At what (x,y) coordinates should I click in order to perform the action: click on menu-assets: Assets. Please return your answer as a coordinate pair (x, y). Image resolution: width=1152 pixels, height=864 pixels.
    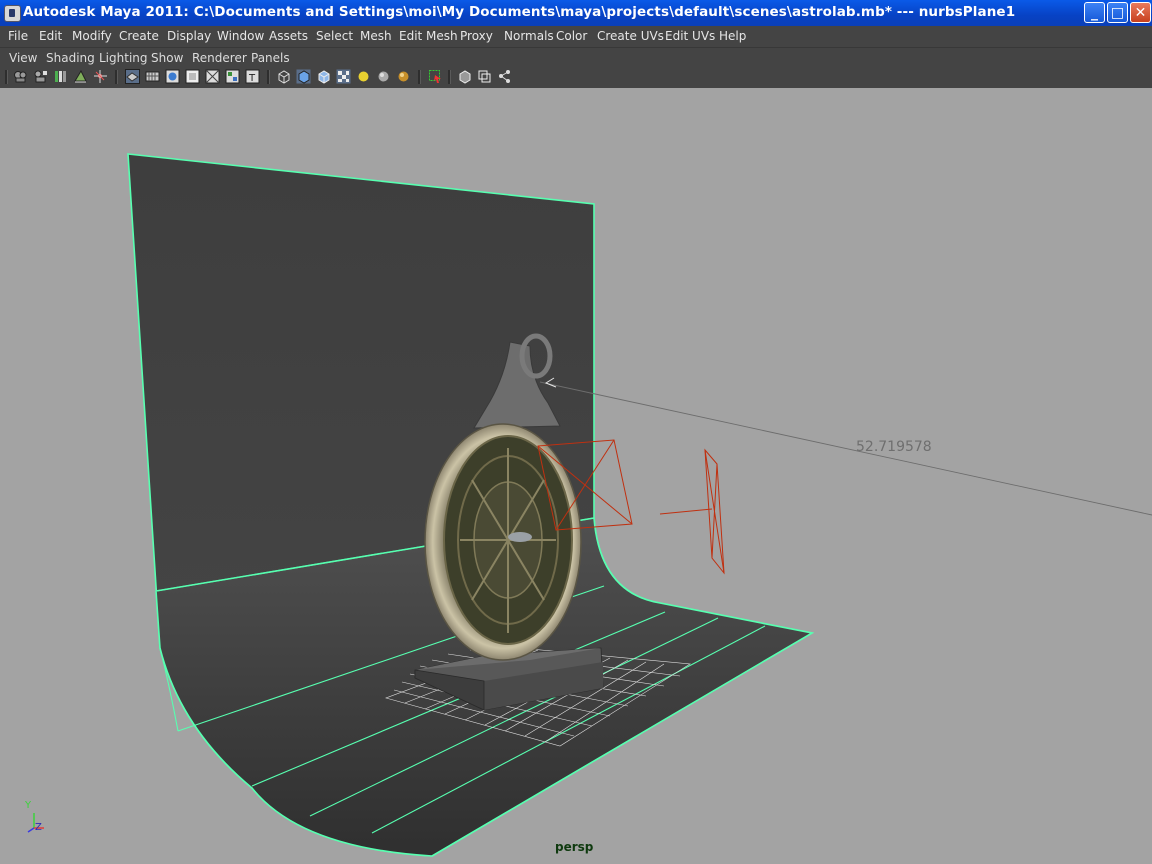
    Looking at the image, I should click on (288, 36).